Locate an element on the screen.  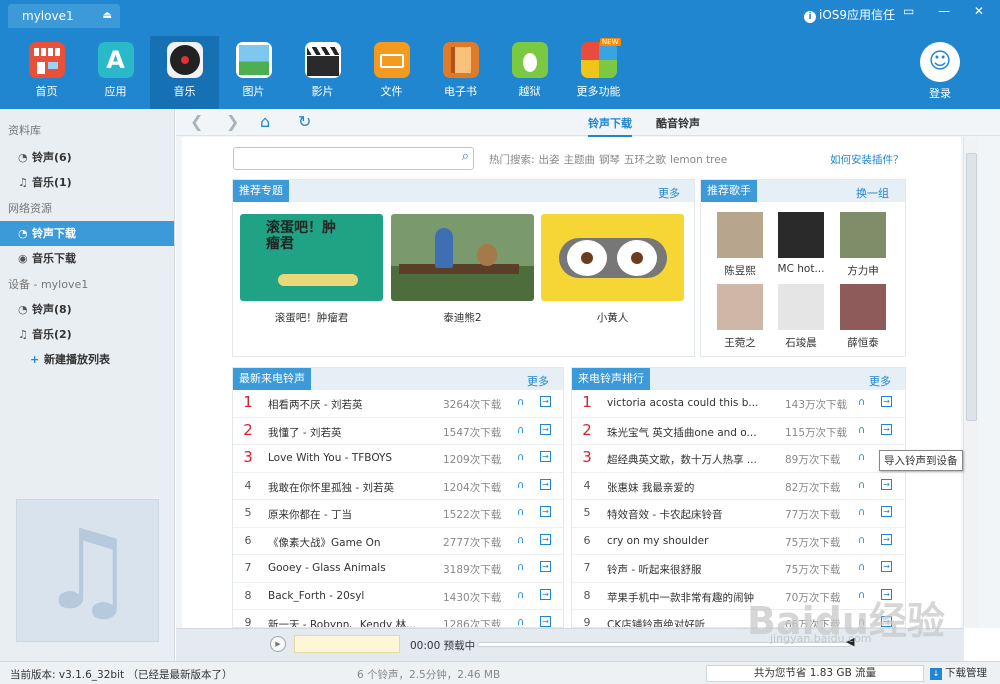
table-row: 2 我懂了 - 刘若英 1547次下载 ∩ → is located at coordinates (398, 431).